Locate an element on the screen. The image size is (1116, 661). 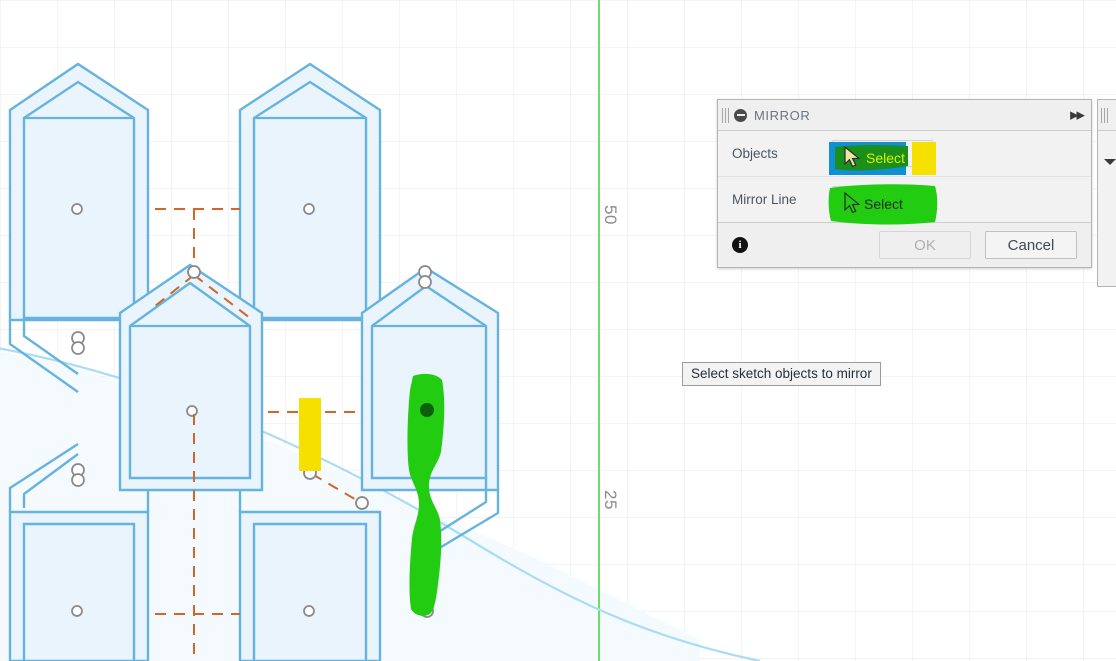
dialog-title: MIRROR is located at coordinates (782, 115).